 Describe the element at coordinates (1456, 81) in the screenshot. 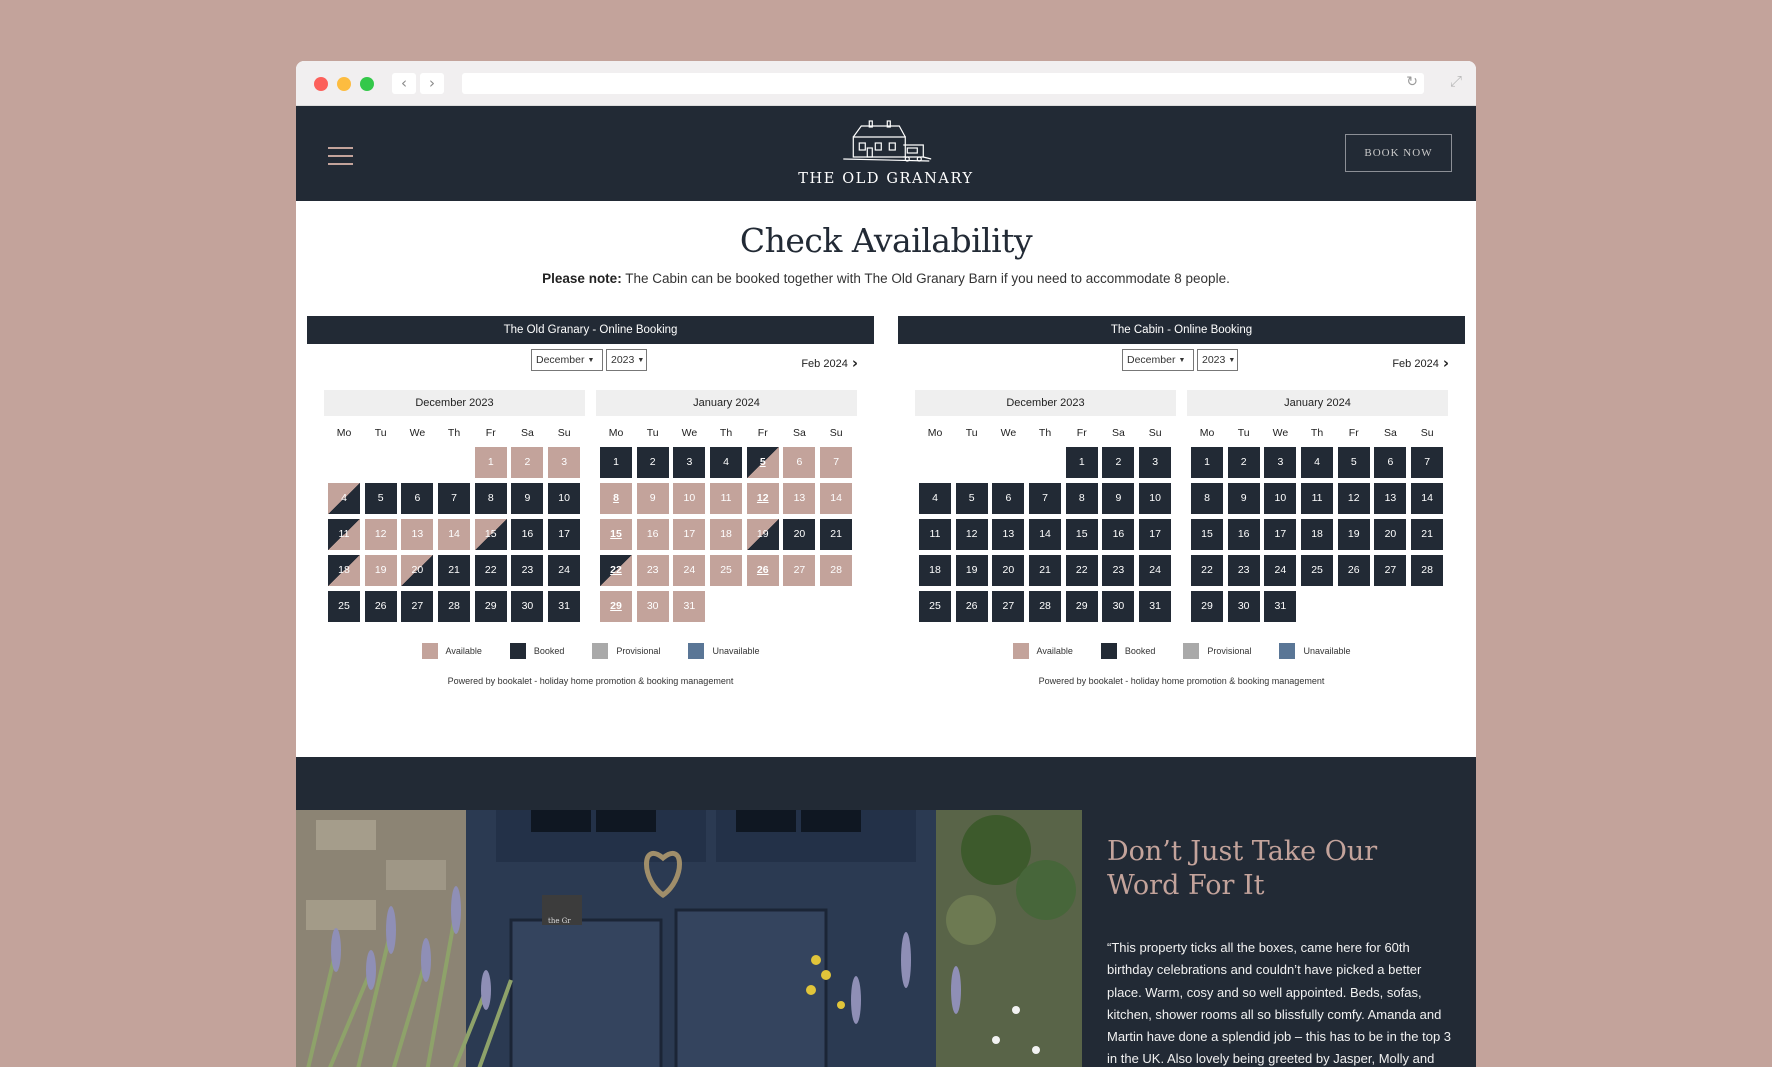

I see `expand-icon: ⤢` at that location.